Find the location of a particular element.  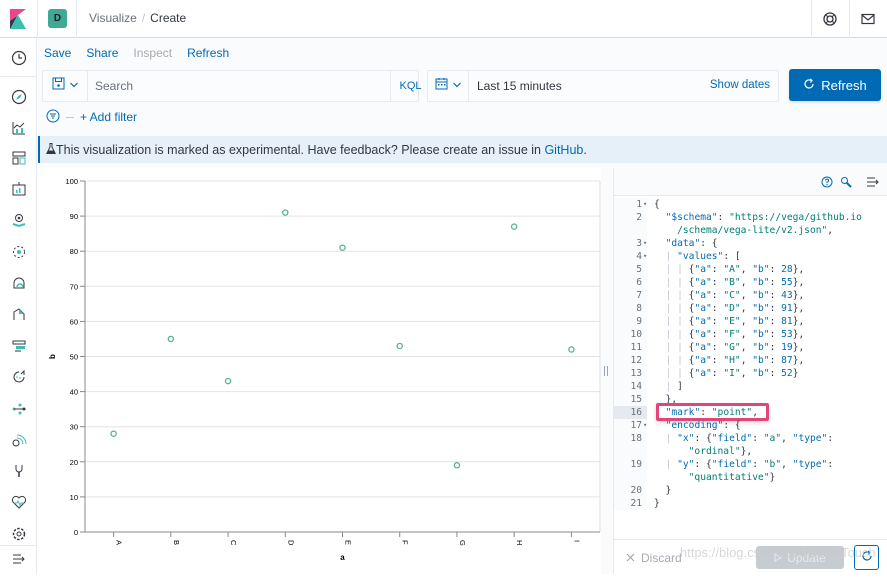

discover-icon is located at coordinates (18, 96).